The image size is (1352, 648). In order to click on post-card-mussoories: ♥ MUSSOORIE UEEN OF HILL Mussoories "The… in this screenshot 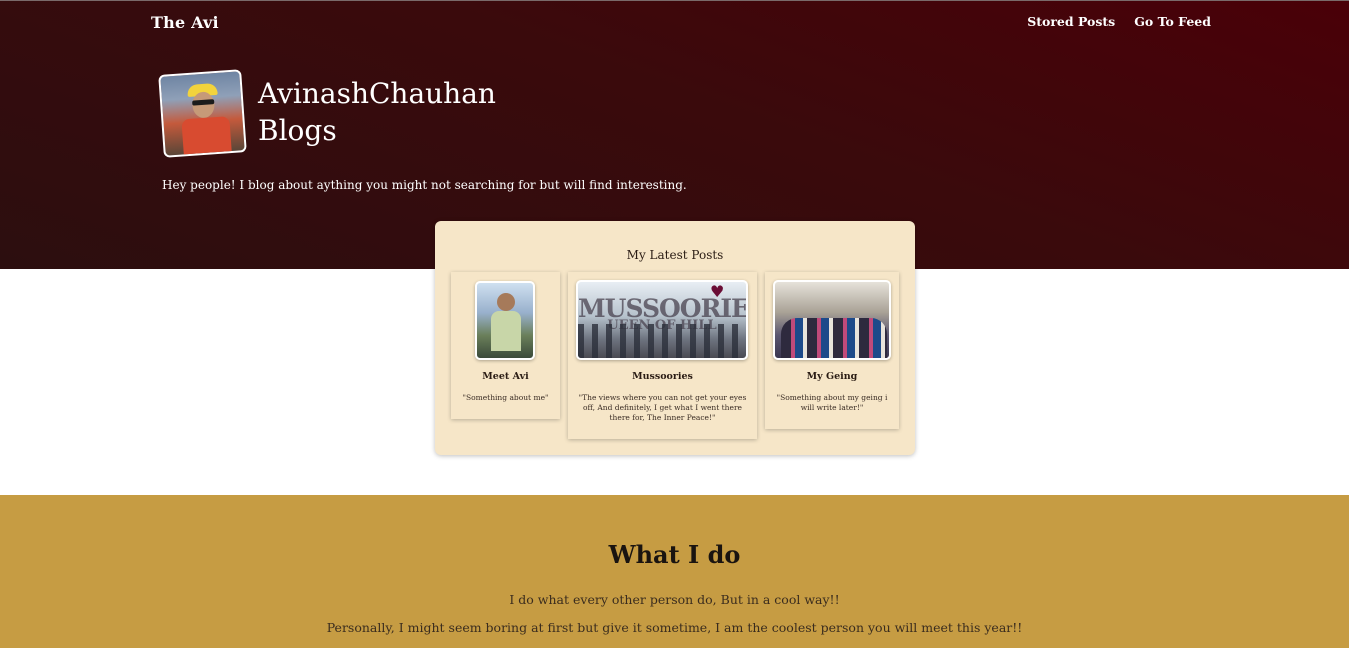, I will do `click(662, 355)`.